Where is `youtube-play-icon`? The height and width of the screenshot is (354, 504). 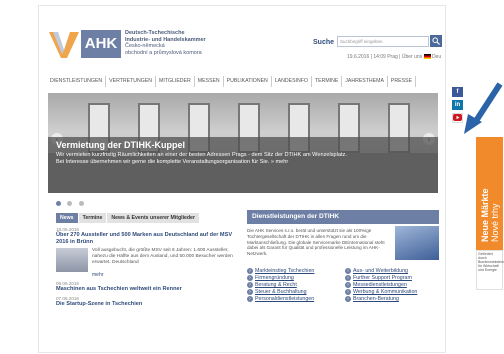
youtube-play-icon is located at coordinates (457, 117).